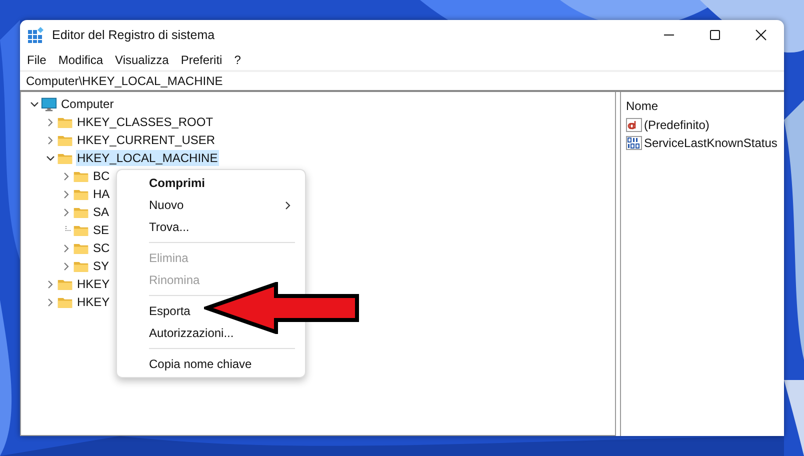 The height and width of the screenshot is (456, 804). Describe the element at coordinates (87, 104) in the screenshot. I see `tree-item: Computer` at that location.